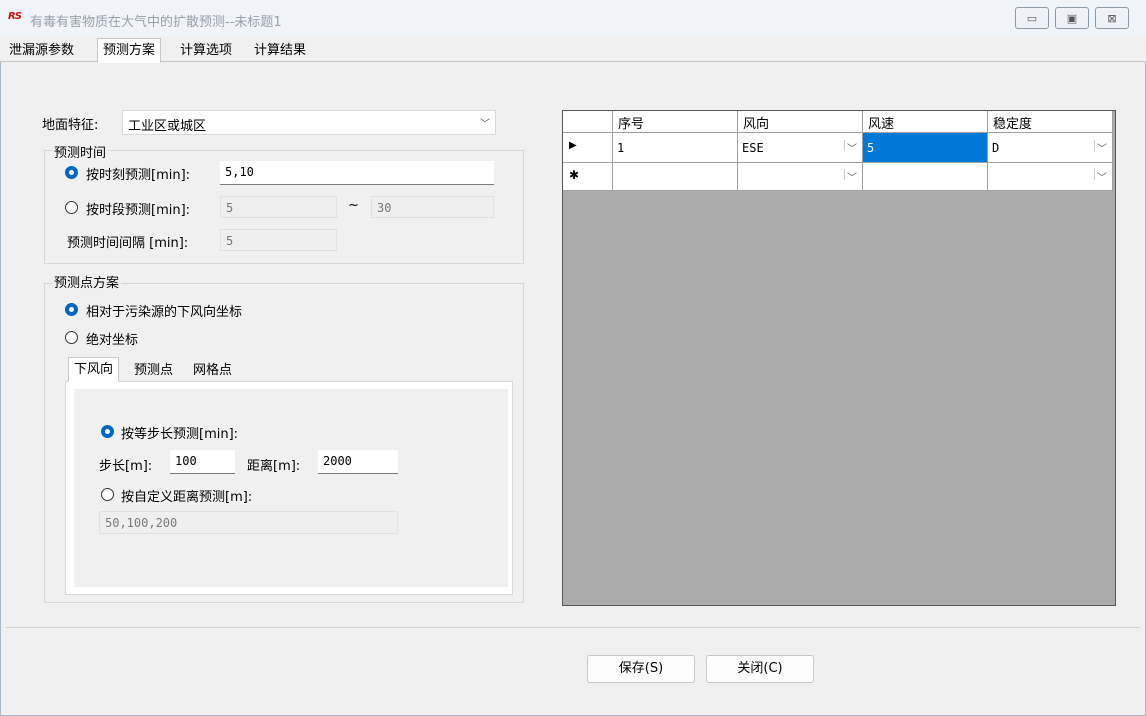  I want to click on cell-direction-value: ESE, so click(753, 148).